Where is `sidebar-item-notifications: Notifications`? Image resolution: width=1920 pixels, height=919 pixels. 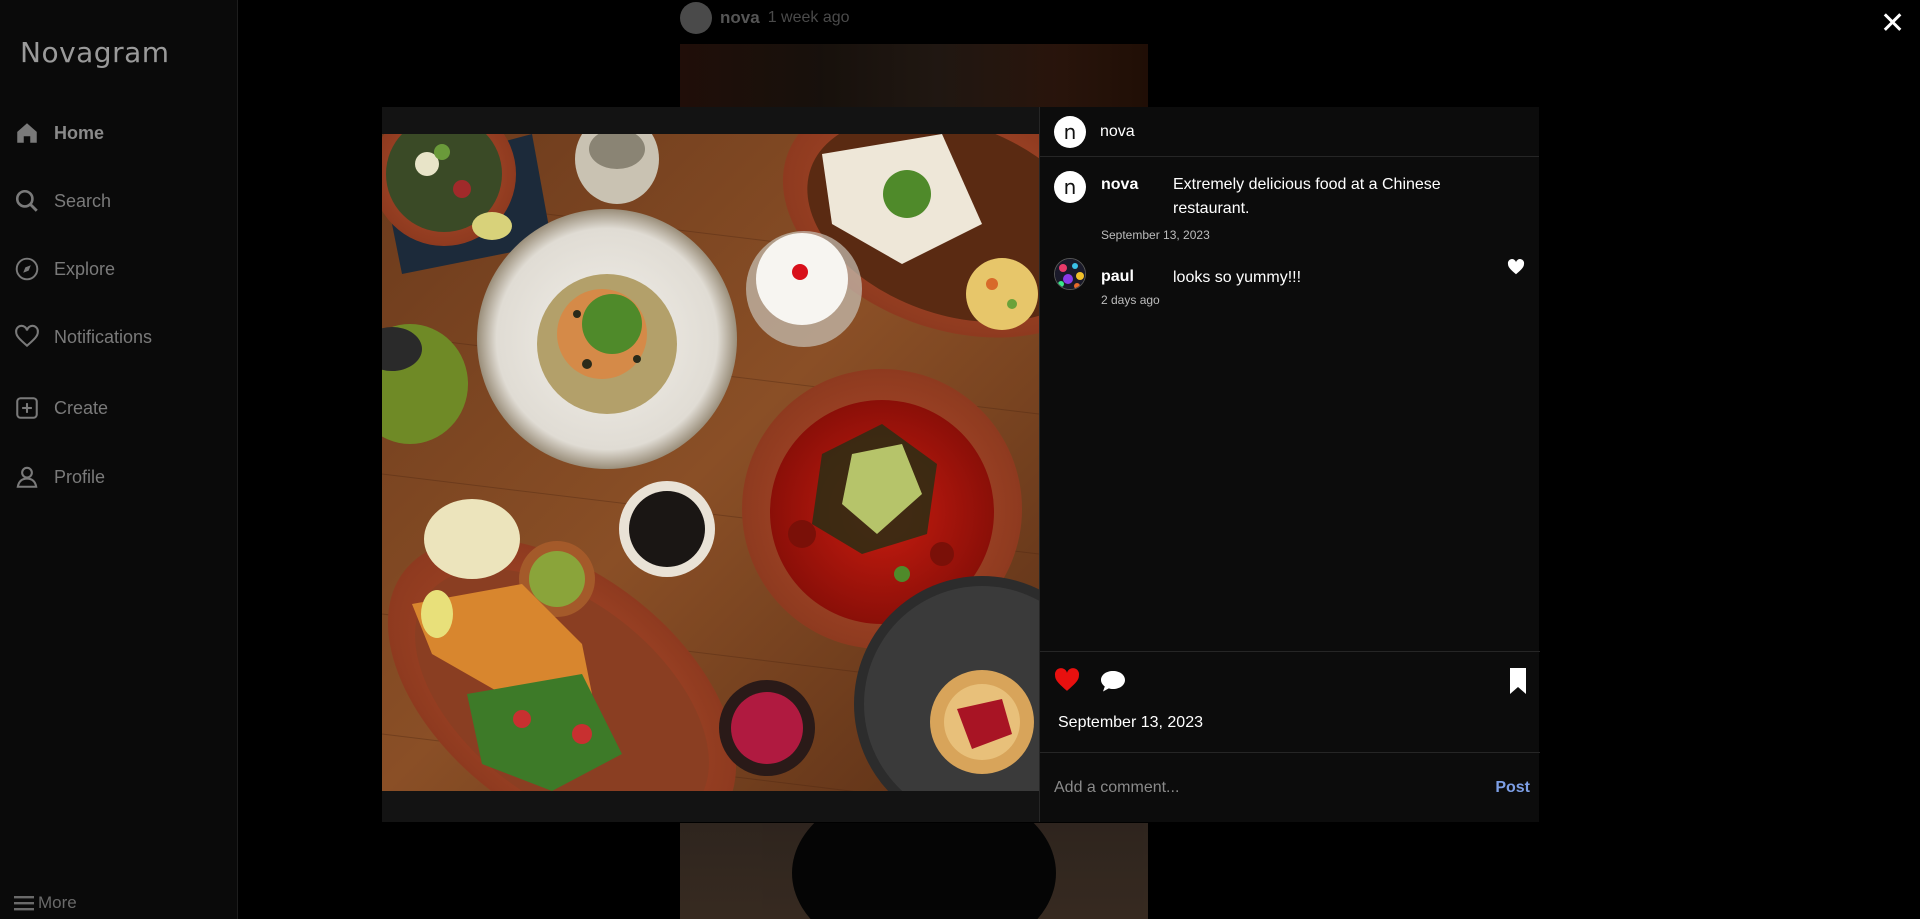 sidebar-item-notifications: Notifications is located at coordinates (83, 337).